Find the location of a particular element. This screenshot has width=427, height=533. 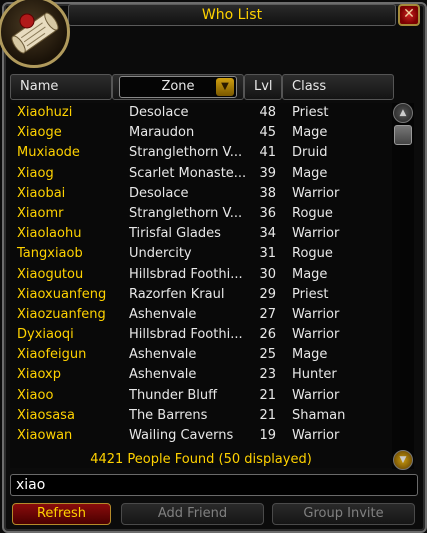

column-header-level: Lvl is located at coordinates (263, 87).